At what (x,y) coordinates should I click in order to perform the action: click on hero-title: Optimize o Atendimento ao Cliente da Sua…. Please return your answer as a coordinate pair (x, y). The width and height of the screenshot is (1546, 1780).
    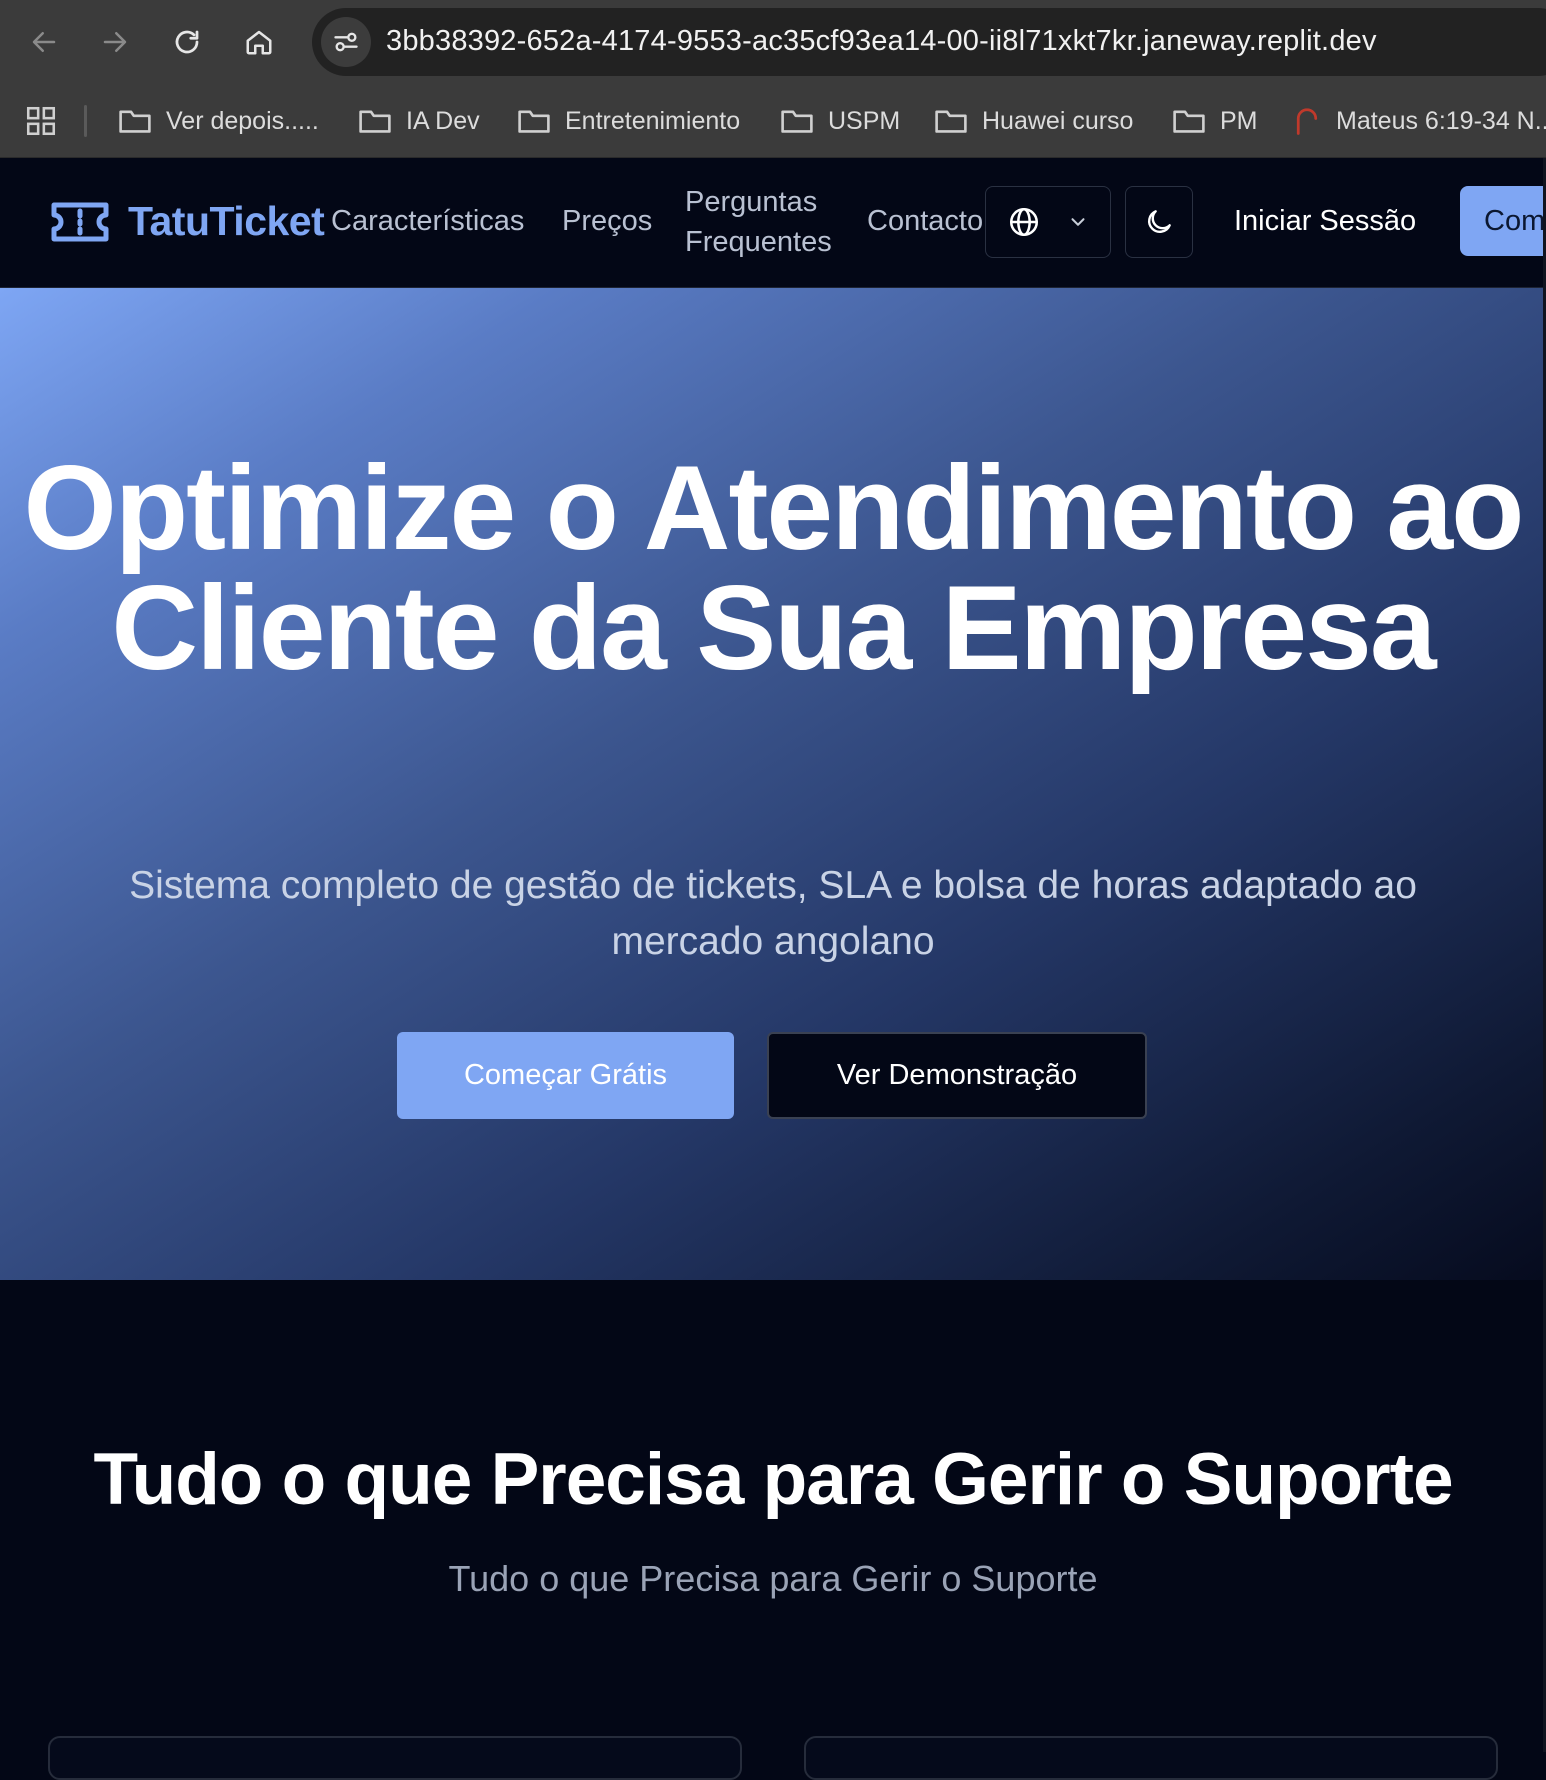
    Looking at the image, I should click on (774, 568).